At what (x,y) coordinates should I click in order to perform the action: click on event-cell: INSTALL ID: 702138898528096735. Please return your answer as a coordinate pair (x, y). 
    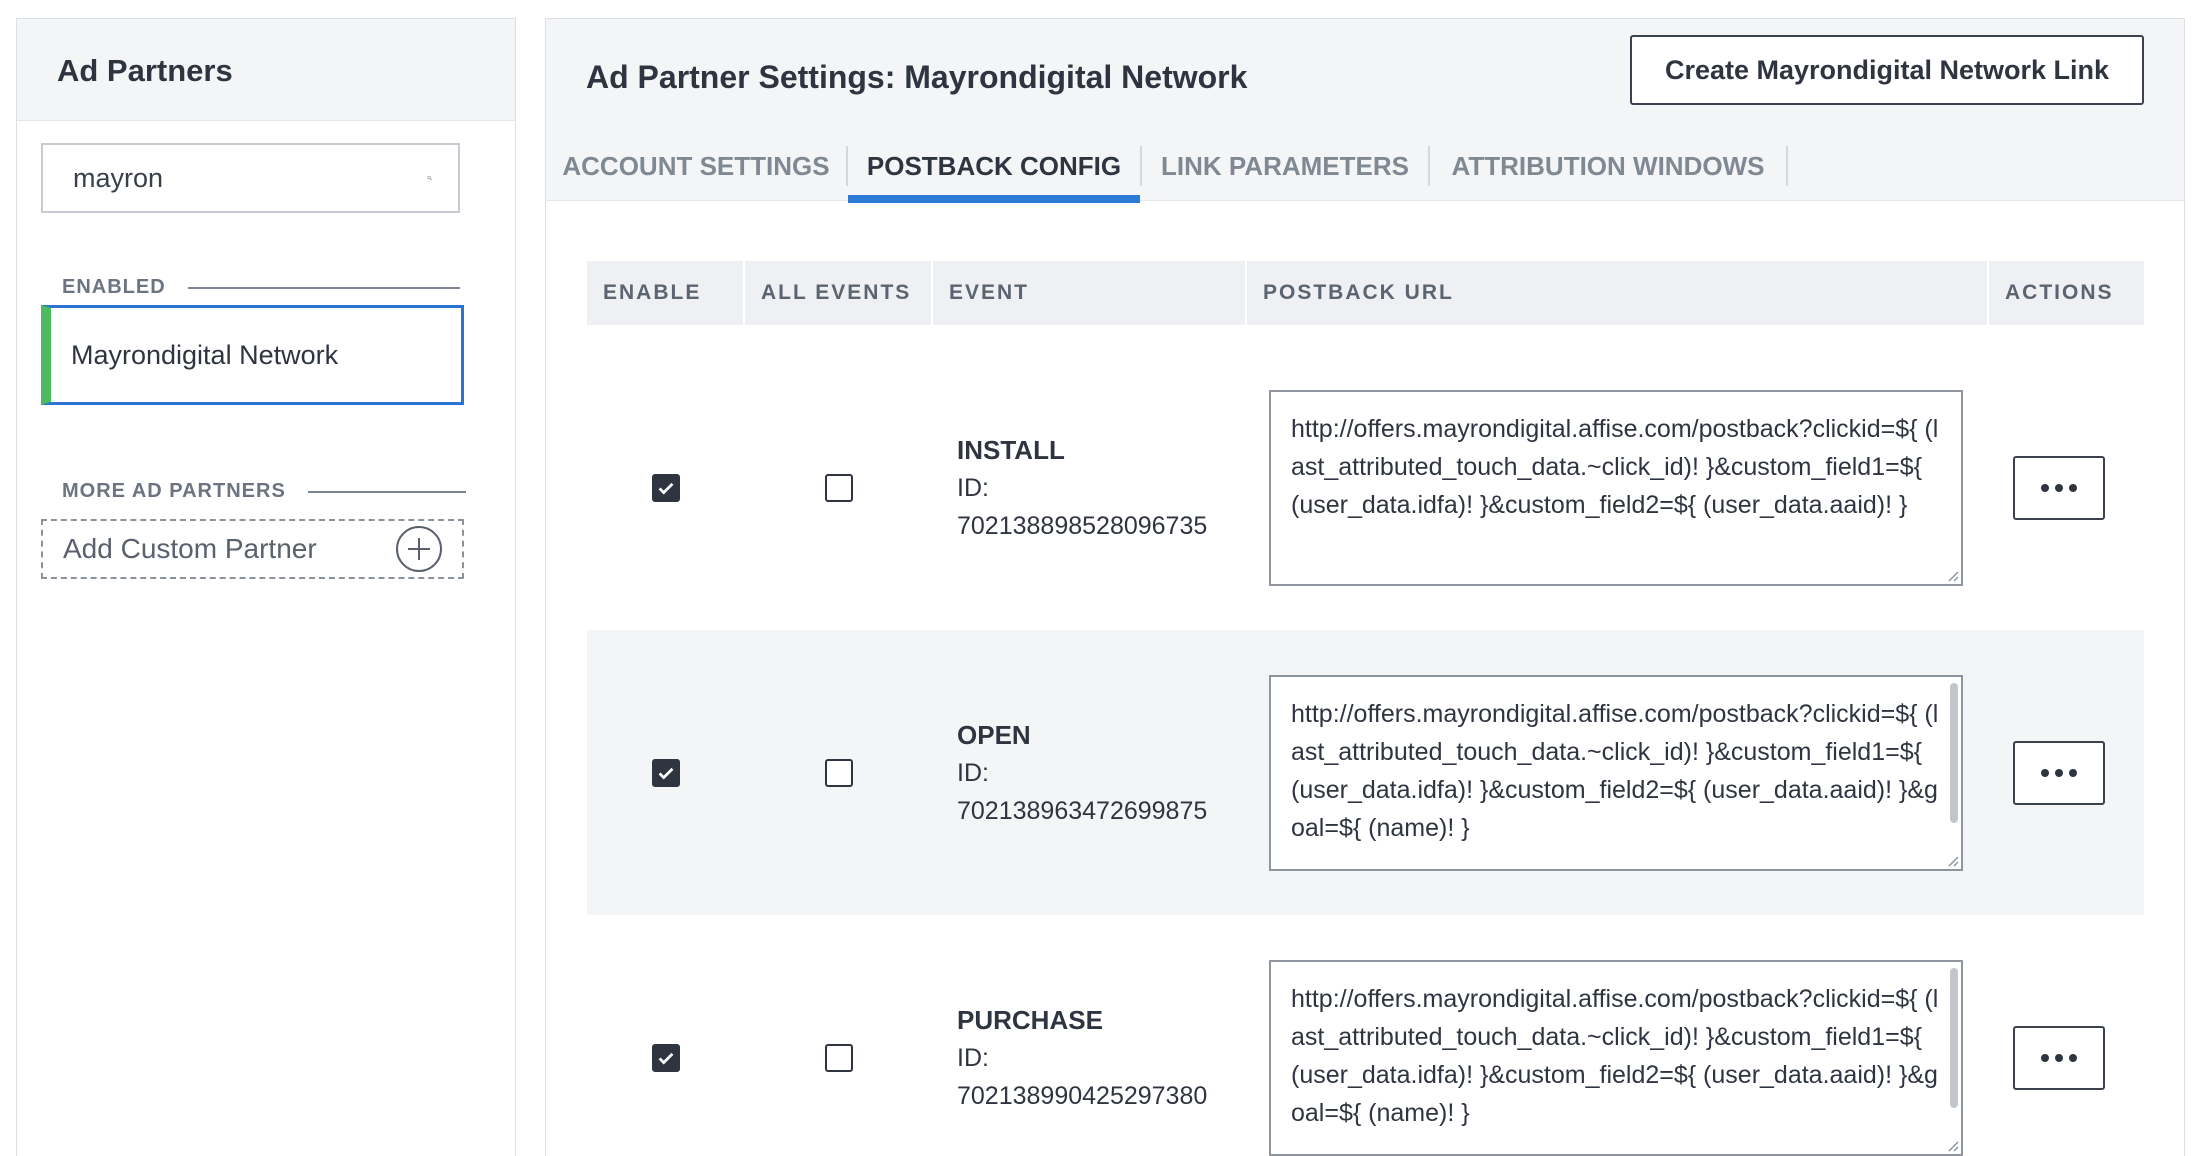
    Looking at the image, I should click on (1090, 487).